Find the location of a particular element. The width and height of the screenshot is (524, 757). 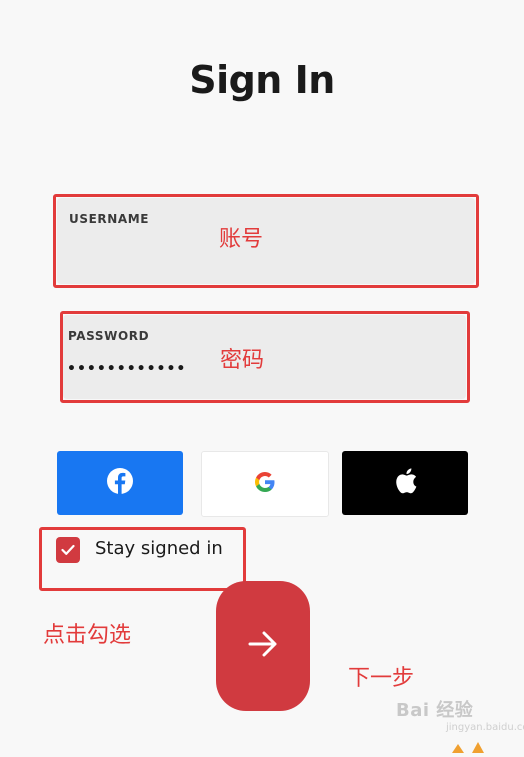

apple-button is located at coordinates (405, 483).